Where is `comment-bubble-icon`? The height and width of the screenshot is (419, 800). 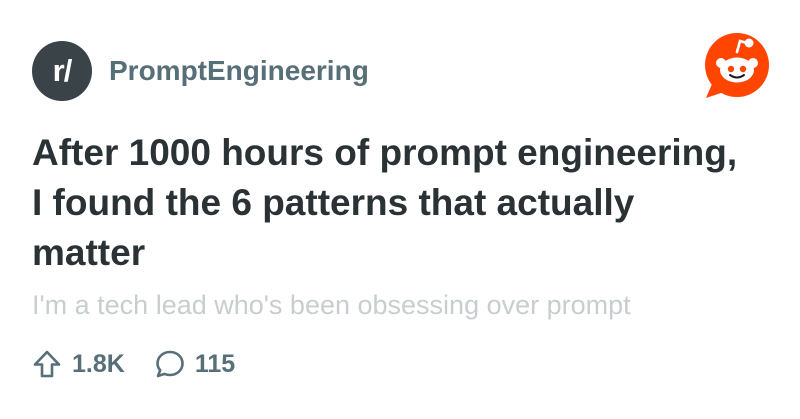 comment-bubble-icon is located at coordinates (170, 364).